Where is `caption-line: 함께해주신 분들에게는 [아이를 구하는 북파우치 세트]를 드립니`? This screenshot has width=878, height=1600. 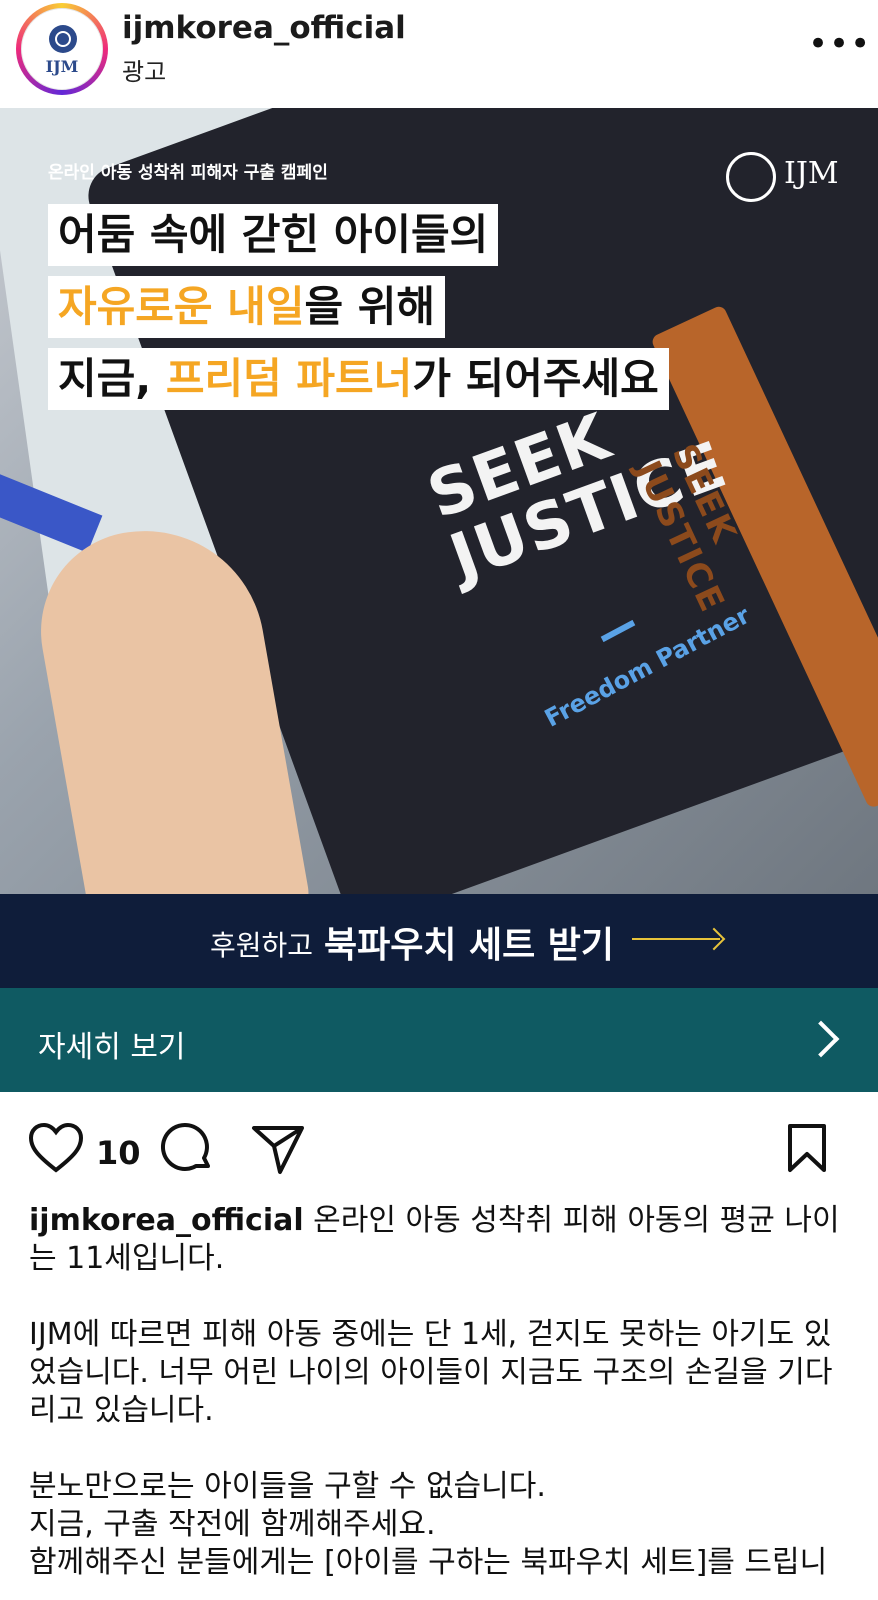 caption-line: 함께해주신 분들에게는 [아이를 구하는 북파우치 세트]를 드립니 is located at coordinates (428, 1562).